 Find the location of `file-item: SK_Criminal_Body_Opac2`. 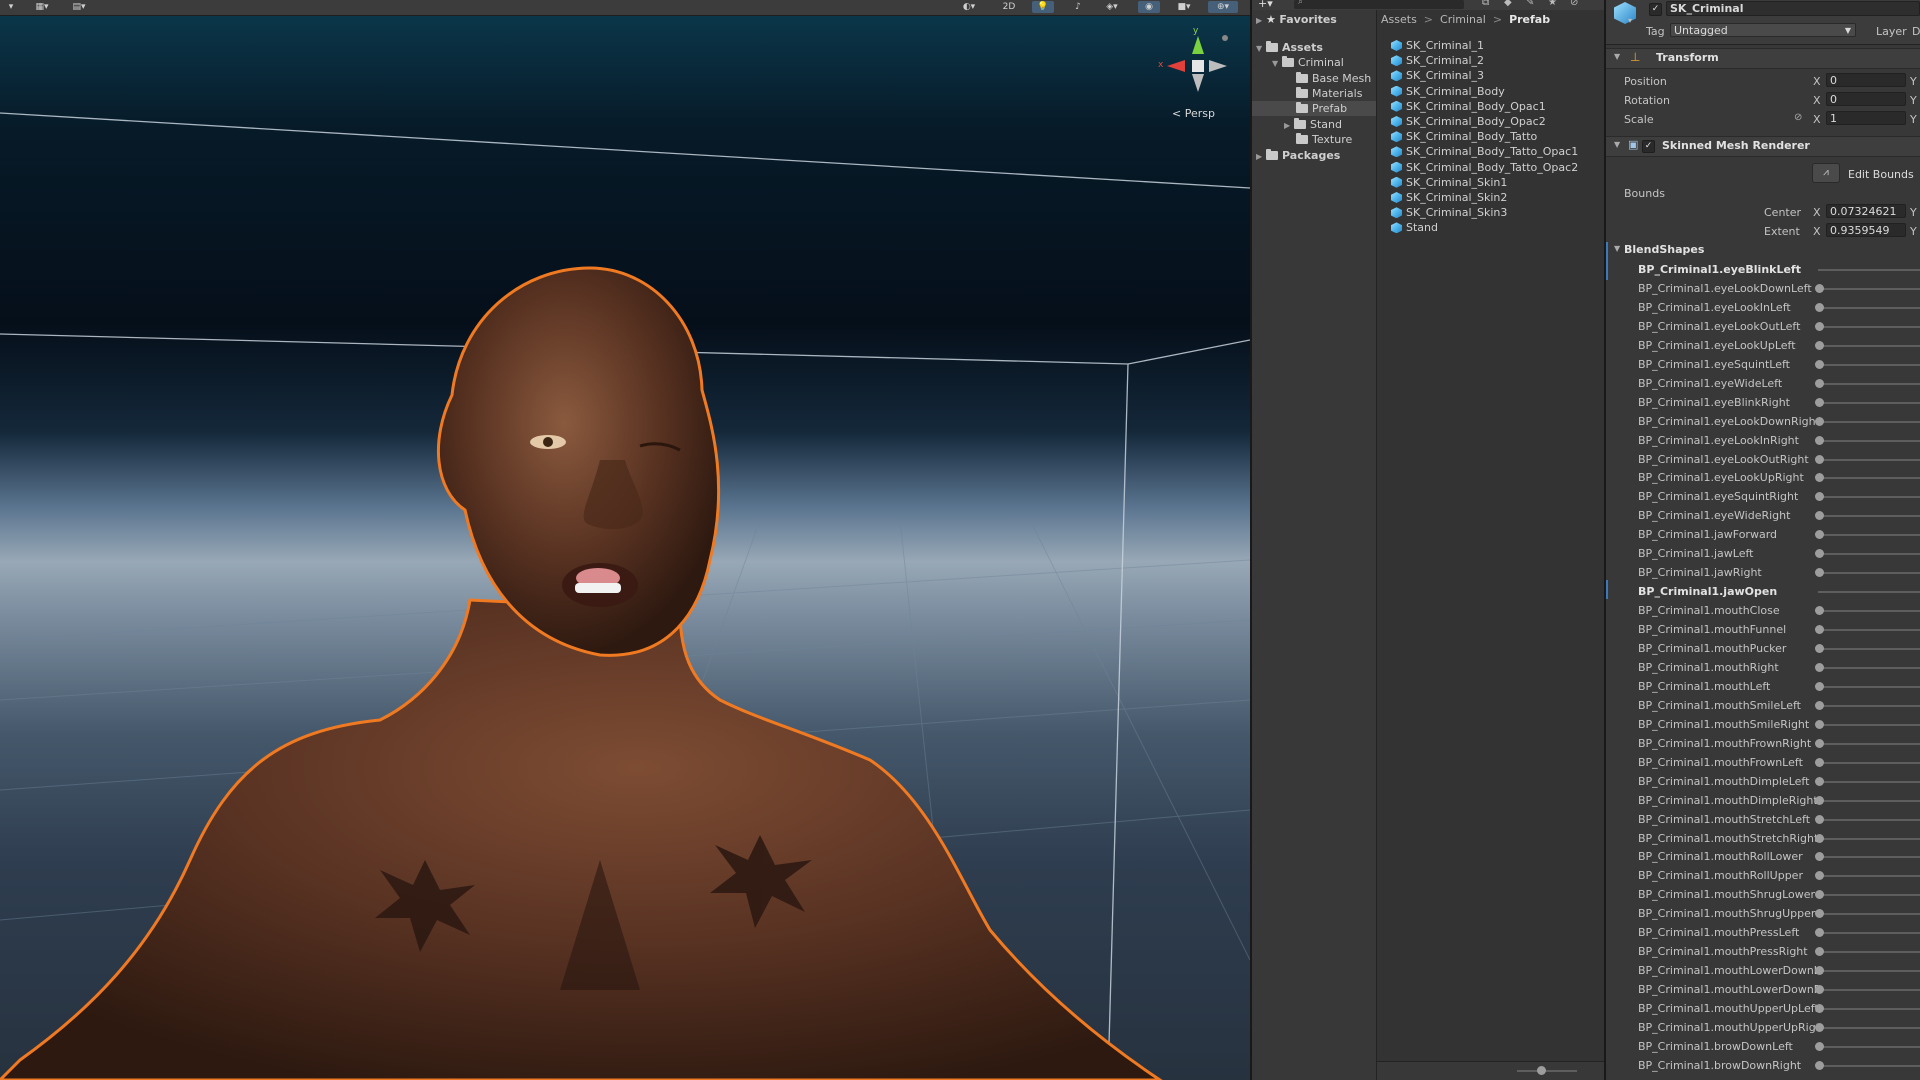

file-item: SK_Criminal_Body_Opac2 is located at coordinates (1468, 121).